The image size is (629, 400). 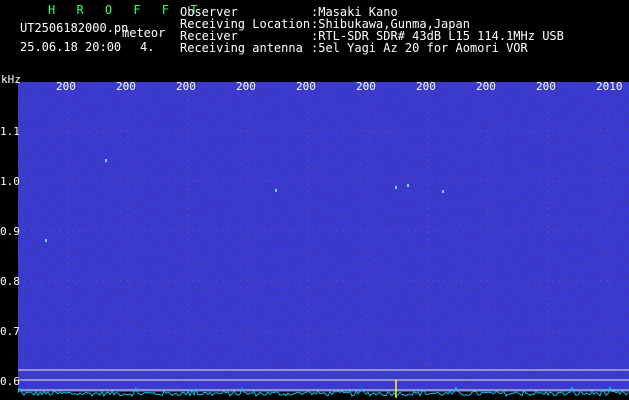 What do you see at coordinates (144, 33) in the screenshot?
I see `mode-label: meteor` at bounding box center [144, 33].